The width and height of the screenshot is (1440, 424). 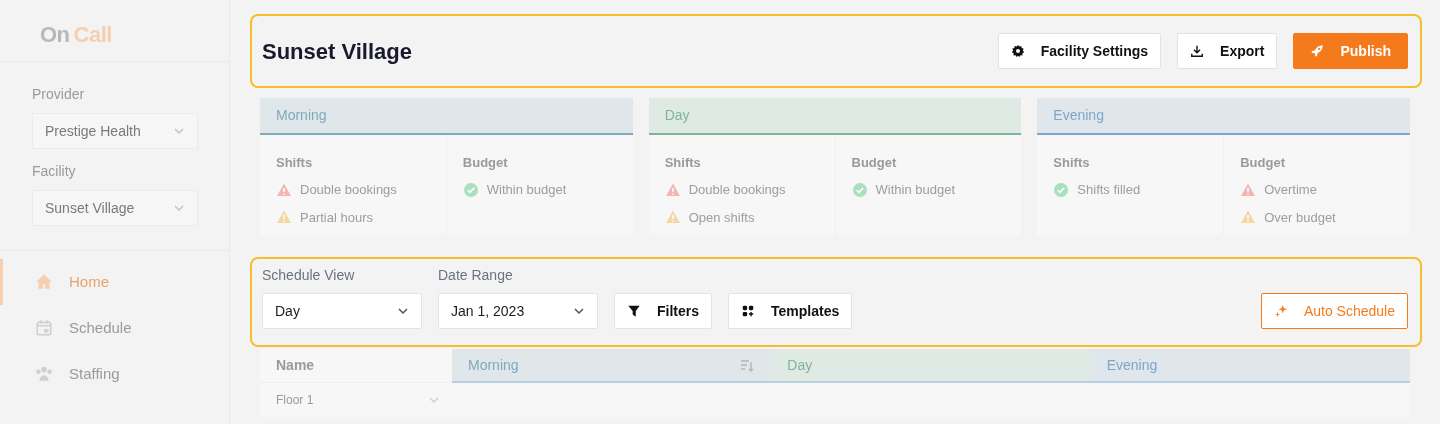 I want to click on status-text: Over budget, so click(x=1300, y=217).